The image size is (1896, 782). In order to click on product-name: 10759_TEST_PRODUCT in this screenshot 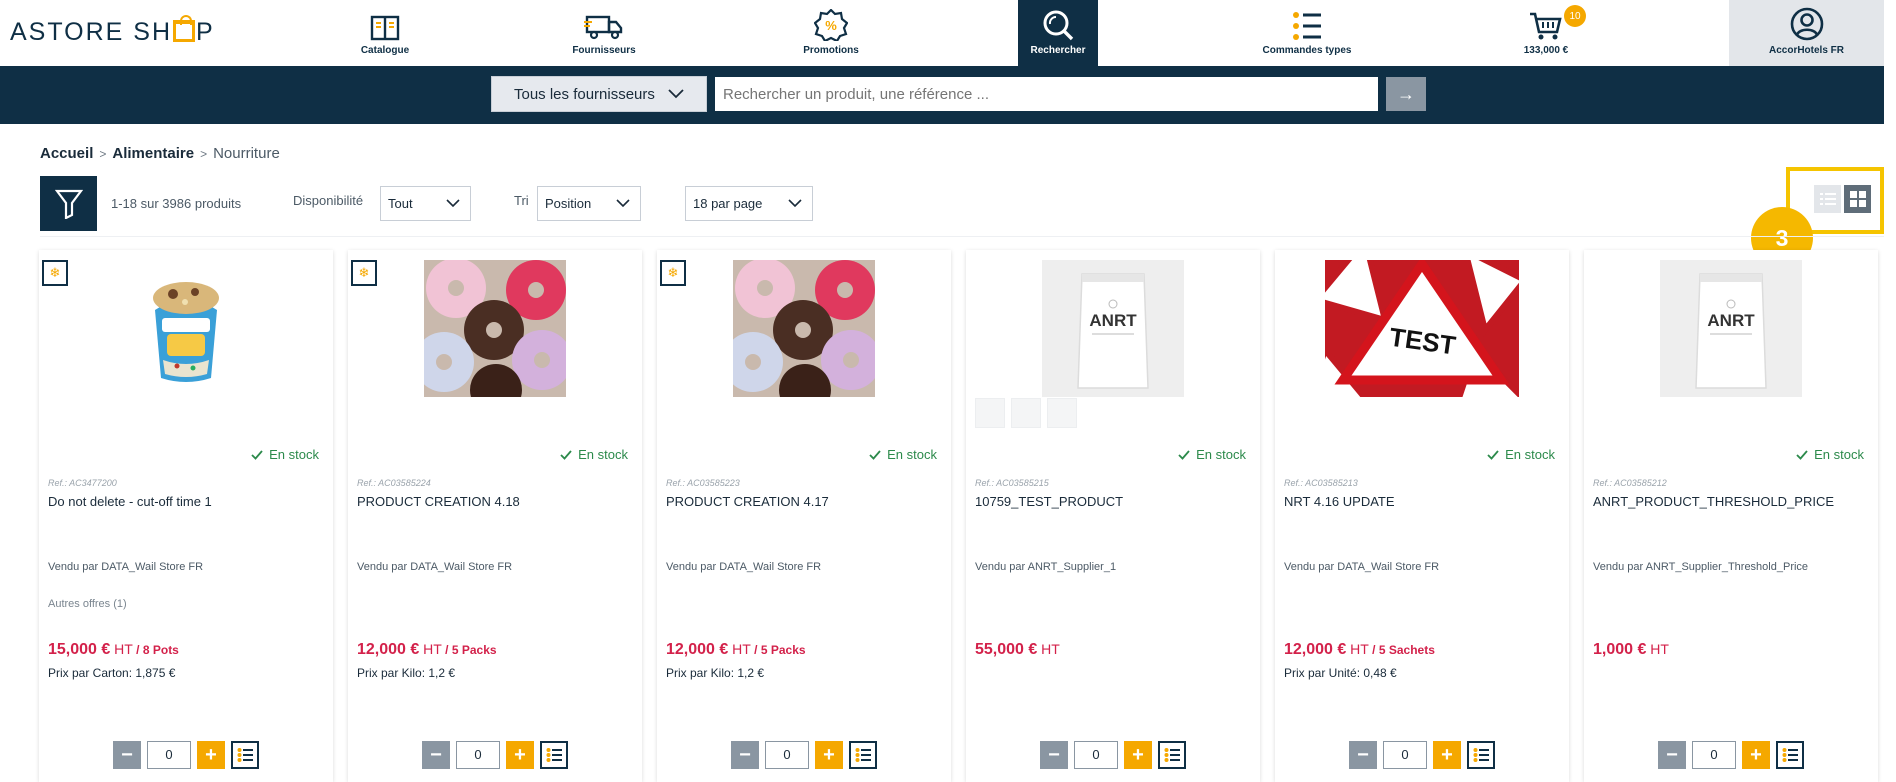, I will do `click(1049, 501)`.